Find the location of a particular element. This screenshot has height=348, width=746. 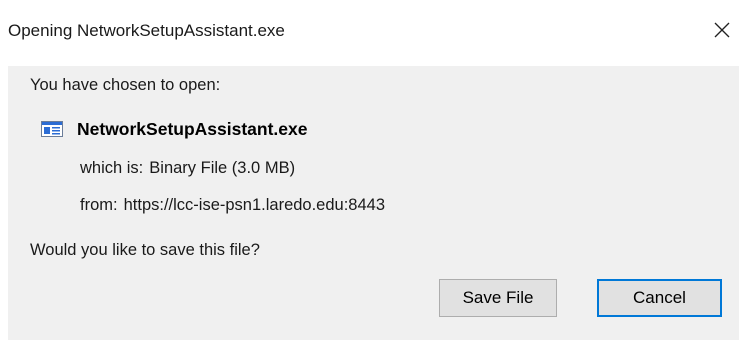

close-button is located at coordinates (722, 30).